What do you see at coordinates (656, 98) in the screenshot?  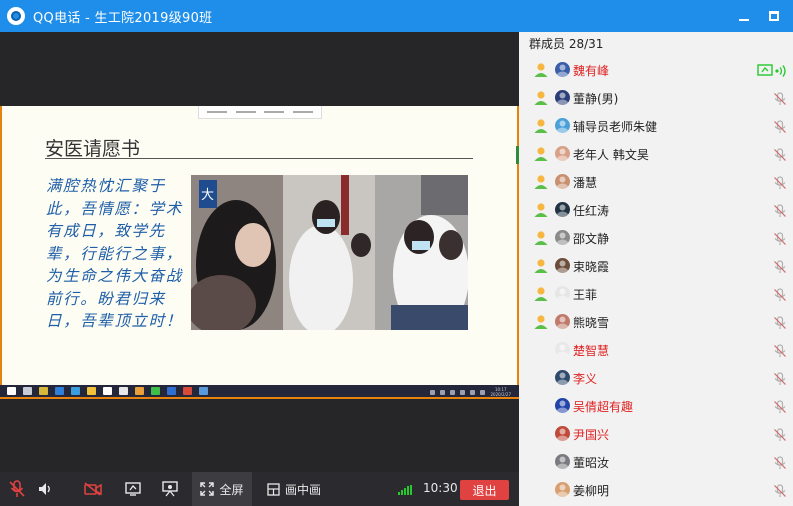 I see `member-row: 董静(男)` at bounding box center [656, 98].